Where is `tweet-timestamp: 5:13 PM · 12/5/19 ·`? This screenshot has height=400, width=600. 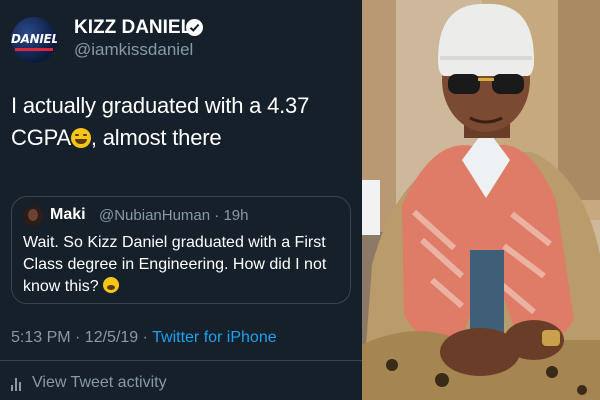
tweet-timestamp: 5:13 PM · 12/5/19 · is located at coordinates (81, 337).